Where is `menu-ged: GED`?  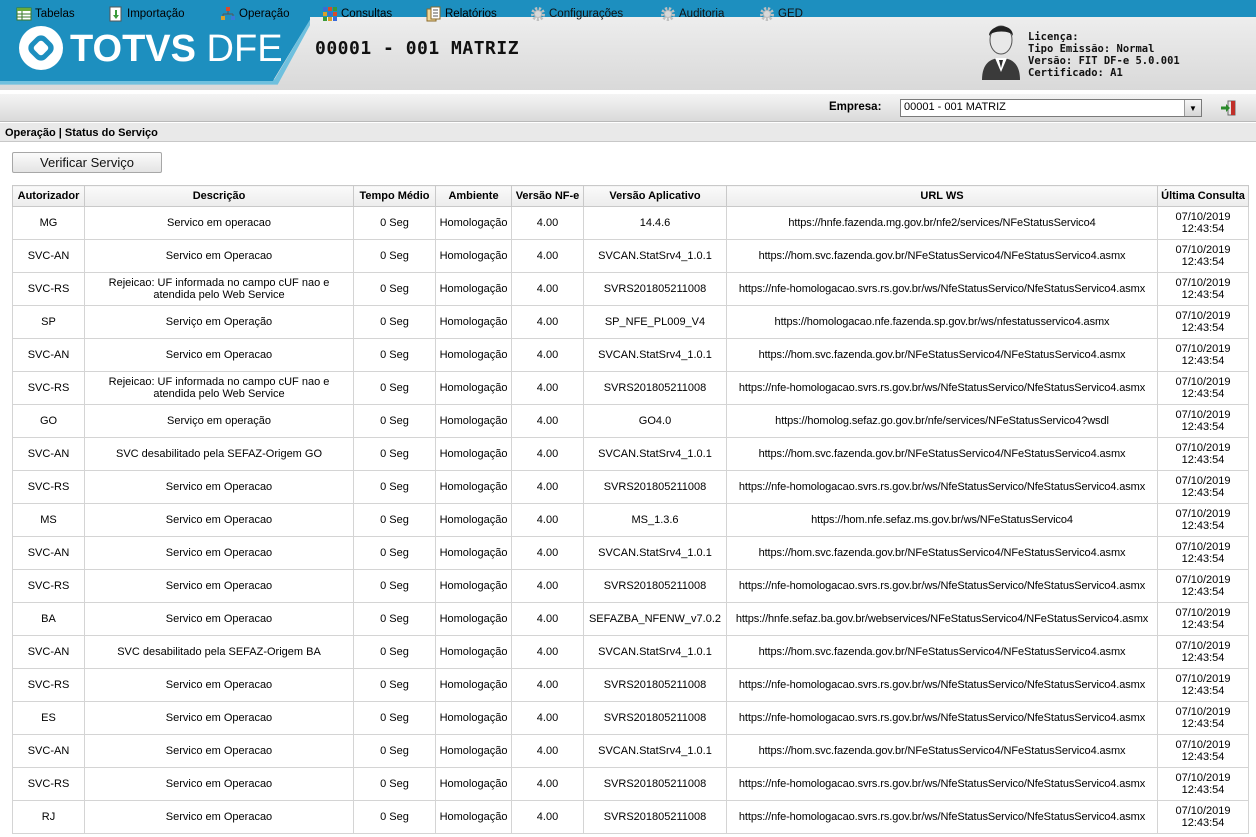 menu-ged: GED is located at coordinates (781, 14).